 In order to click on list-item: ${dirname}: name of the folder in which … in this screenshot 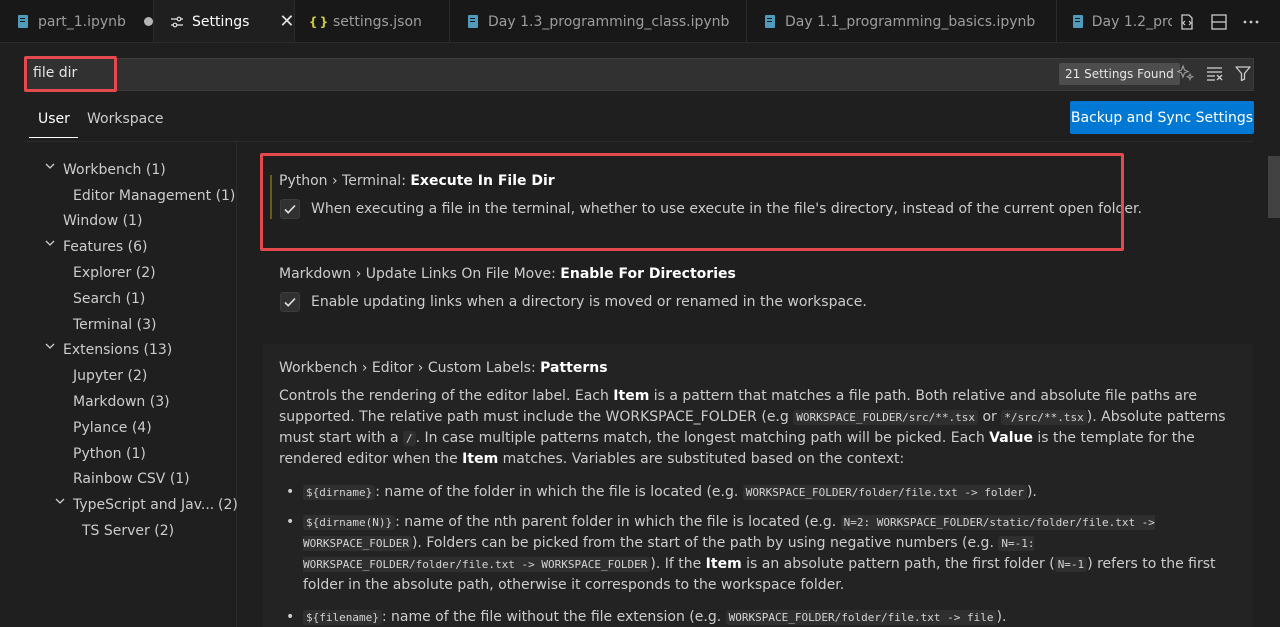, I will do `click(759, 492)`.